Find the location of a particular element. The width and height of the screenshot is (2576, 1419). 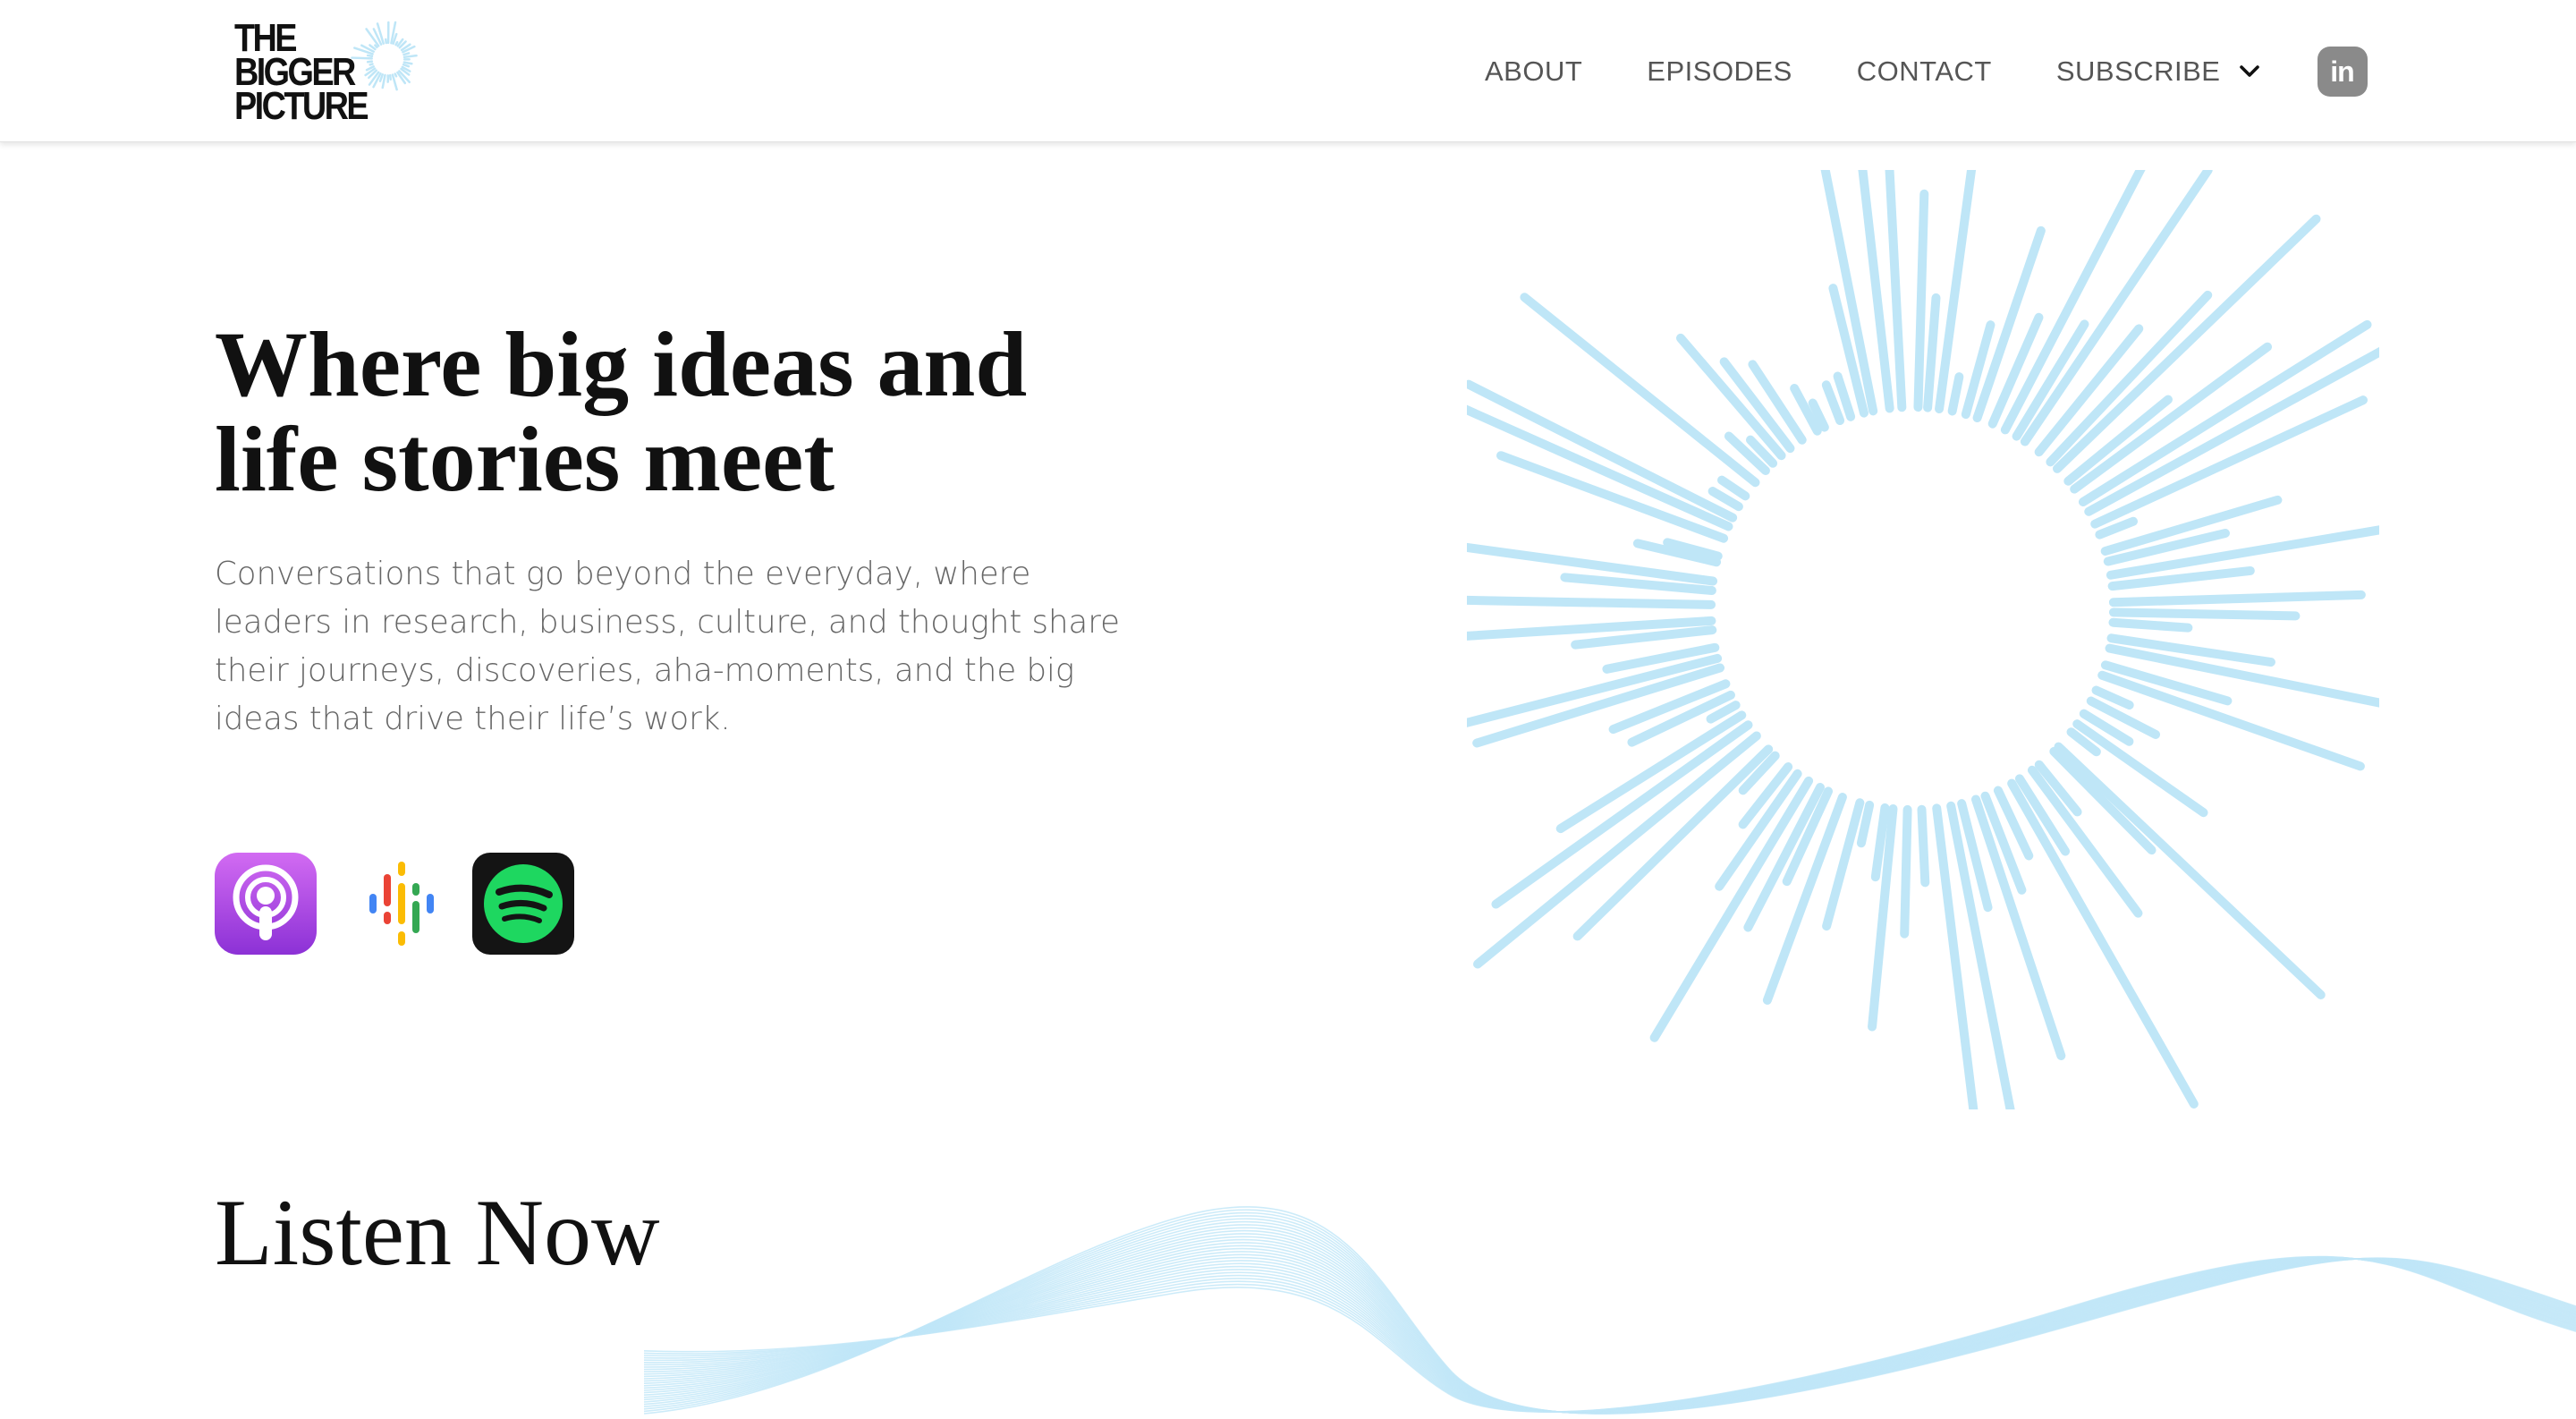

google-podcasts-icon is located at coordinates (402, 904).